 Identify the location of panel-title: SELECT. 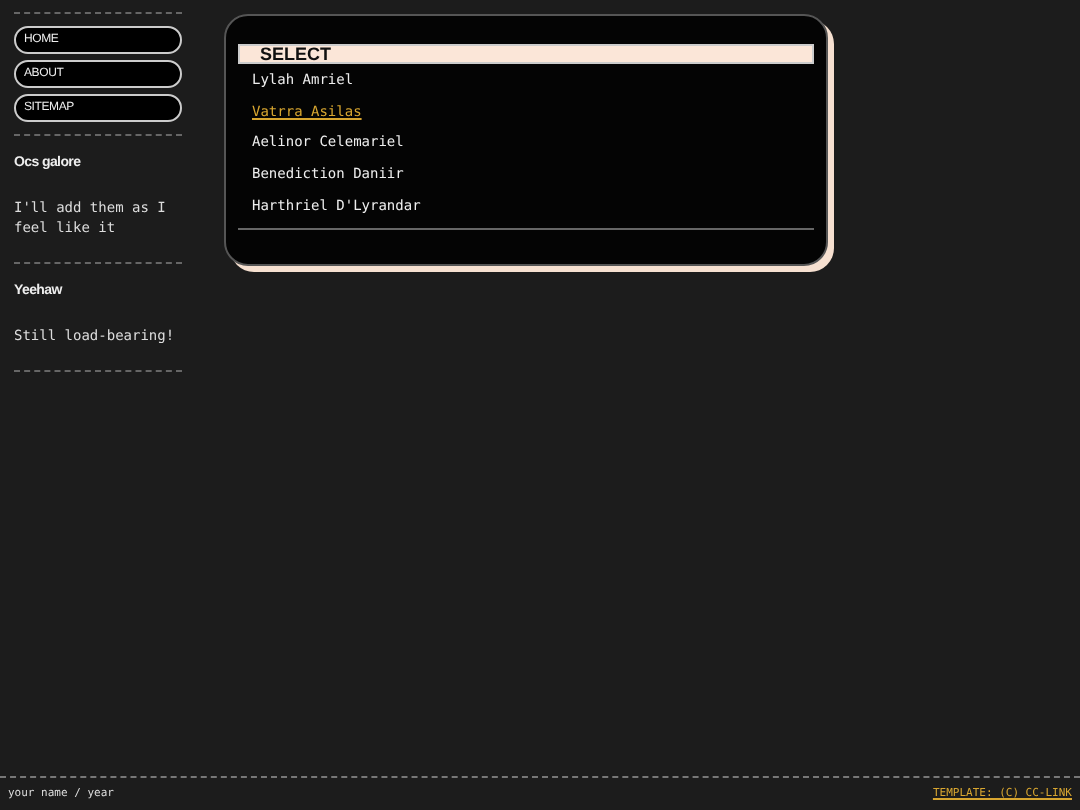
(526, 54).